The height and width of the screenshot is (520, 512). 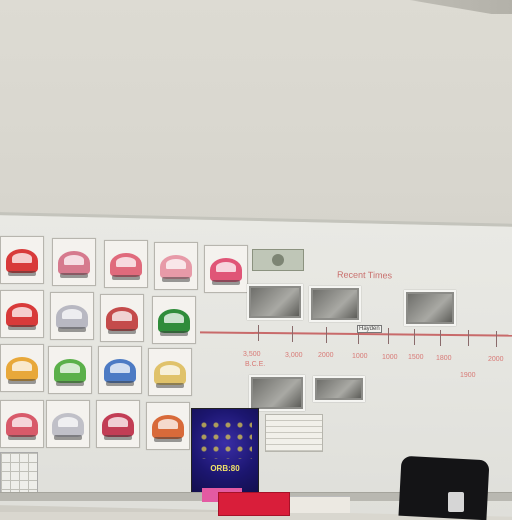 What do you see at coordinates (364, 275) in the screenshot?
I see `timeline-heading: Recent Times` at bounding box center [364, 275].